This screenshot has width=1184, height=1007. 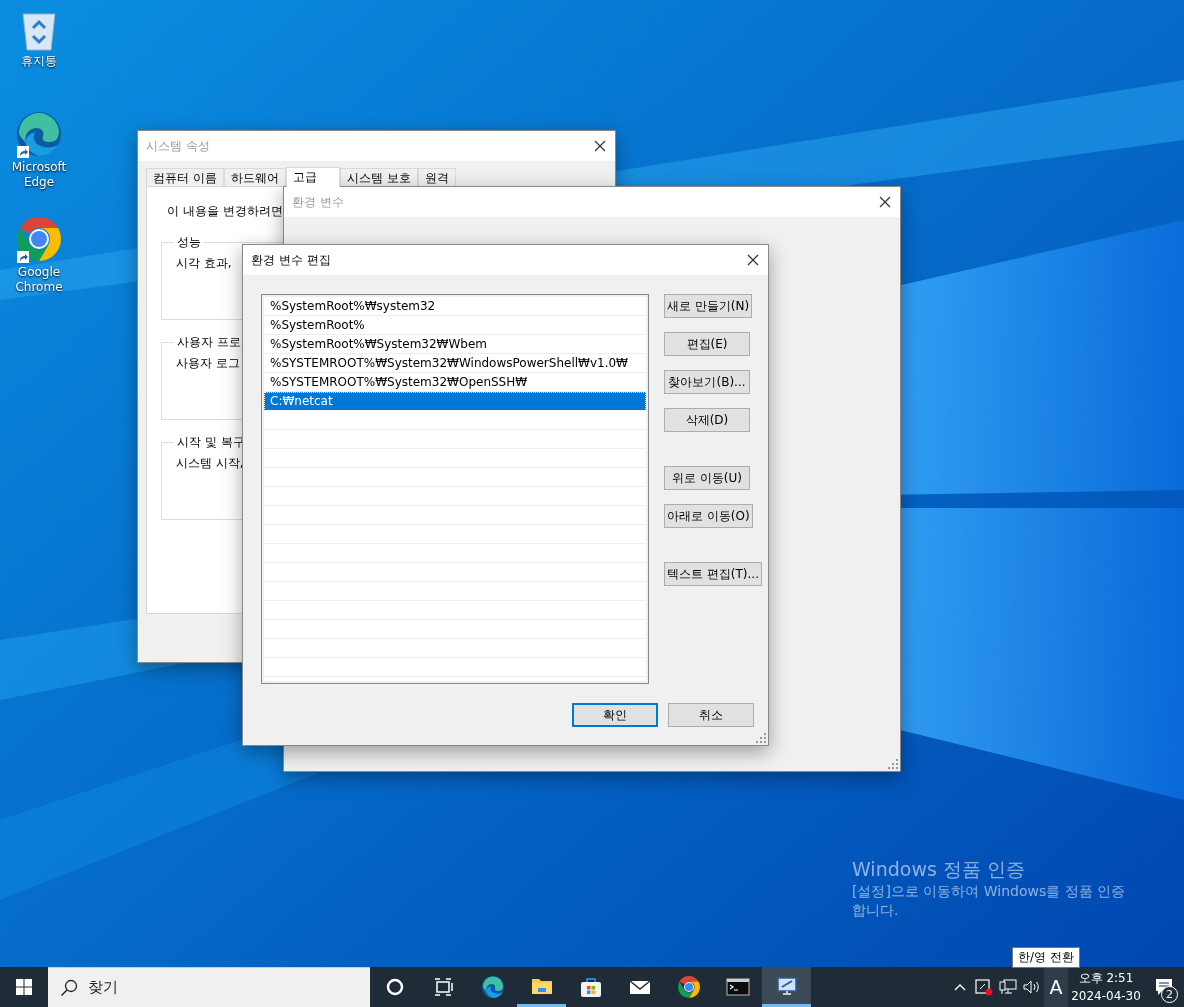 I want to click on terminal-icon, so click(x=737, y=987).